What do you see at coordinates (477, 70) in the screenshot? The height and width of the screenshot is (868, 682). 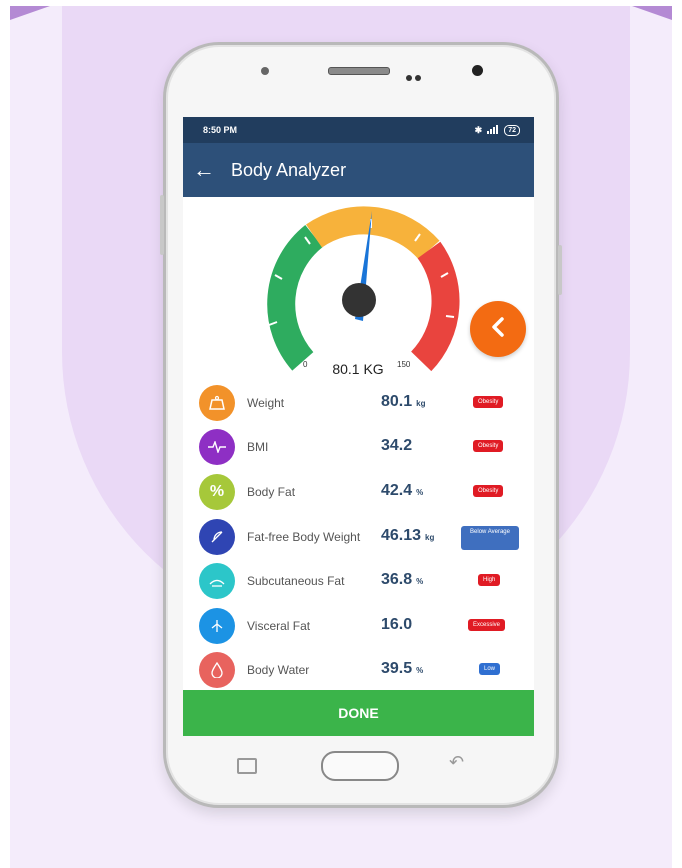 I see `front-camera-icon` at bounding box center [477, 70].